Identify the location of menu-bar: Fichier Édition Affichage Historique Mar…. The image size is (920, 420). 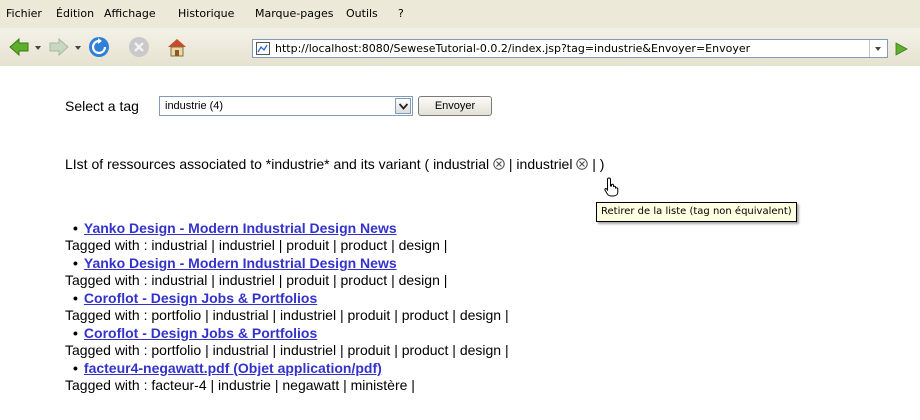
(460, 14).